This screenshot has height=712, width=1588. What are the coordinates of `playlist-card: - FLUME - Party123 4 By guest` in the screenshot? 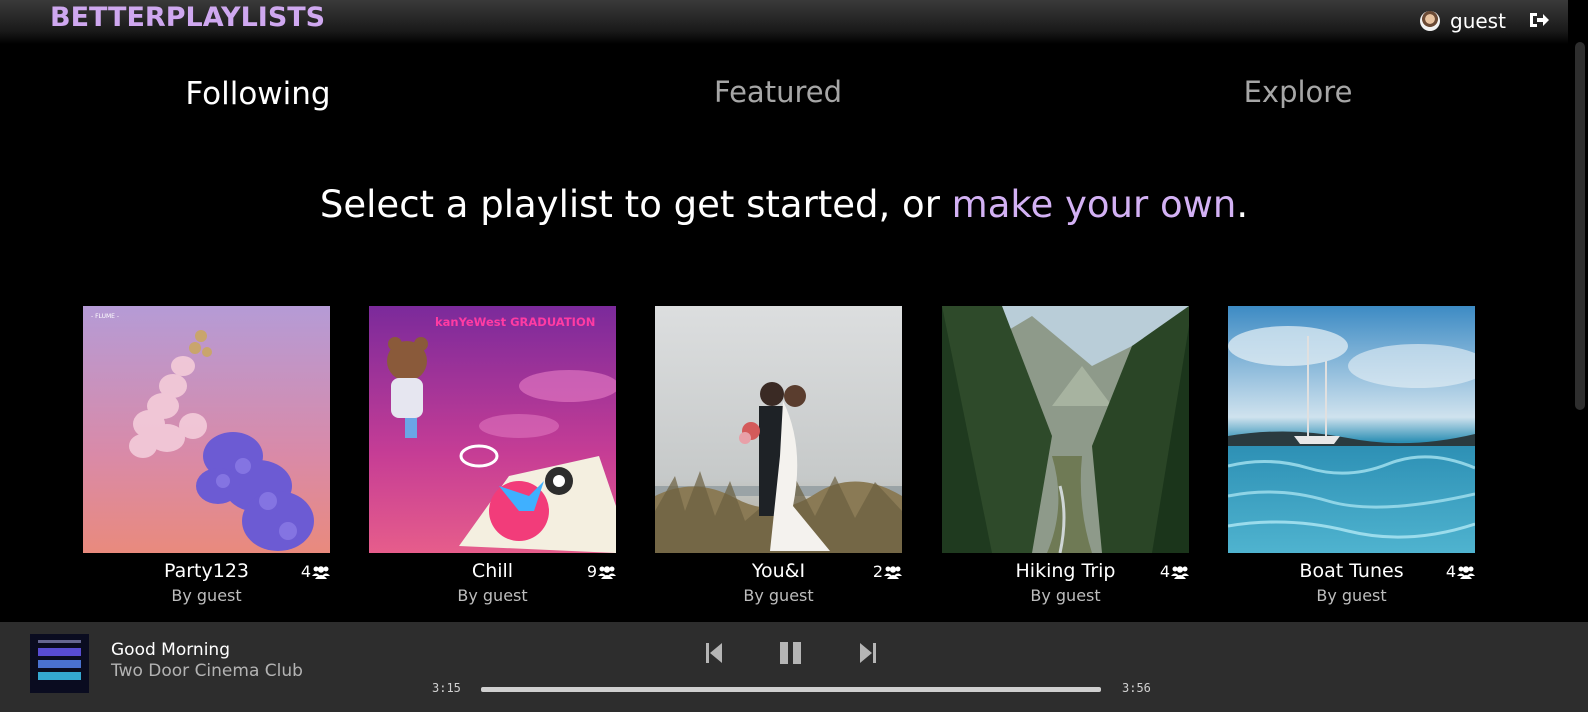 It's located at (206, 455).